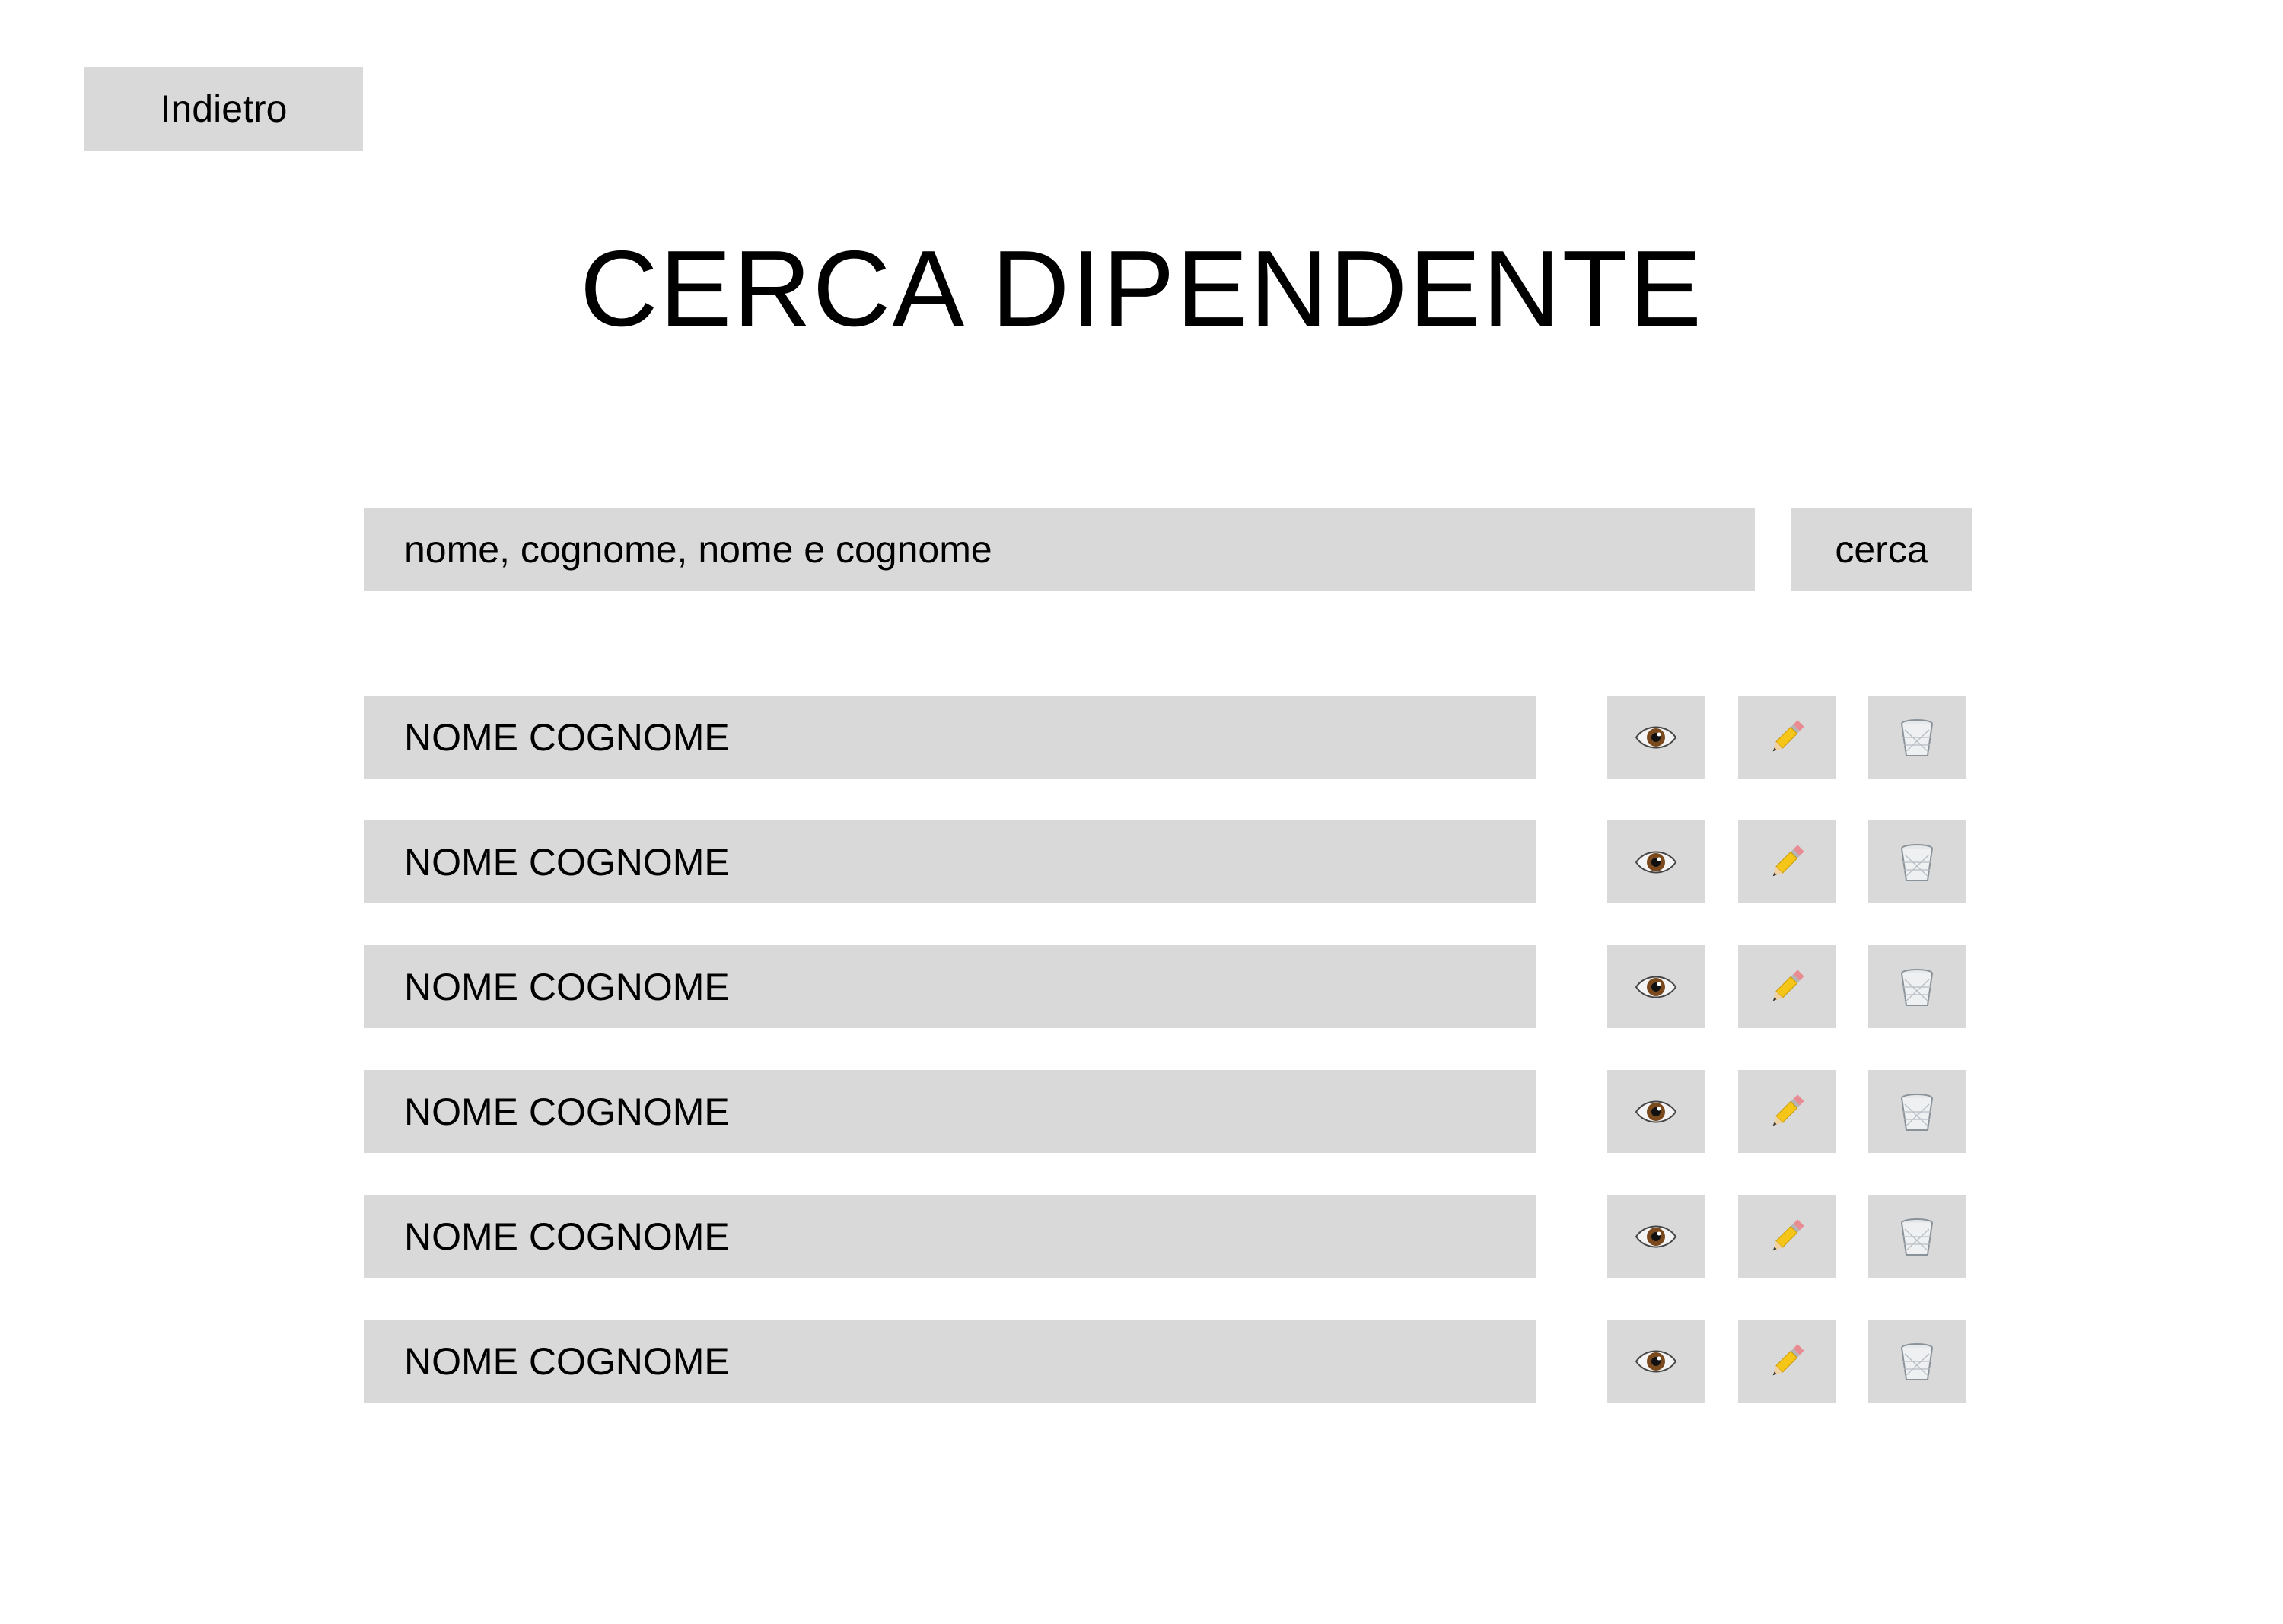 Image resolution: width=2283 pixels, height=1624 pixels. What do you see at coordinates (1881, 549) in the screenshot?
I see `search-button: cerca` at bounding box center [1881, 549].